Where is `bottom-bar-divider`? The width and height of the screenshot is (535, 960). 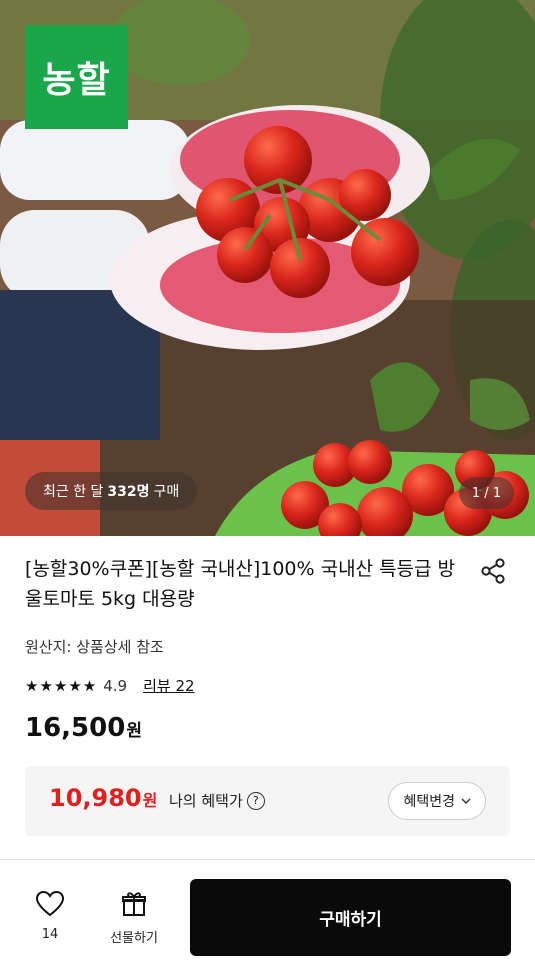 bottom-bar-divider is located at coordinates (267, 859).